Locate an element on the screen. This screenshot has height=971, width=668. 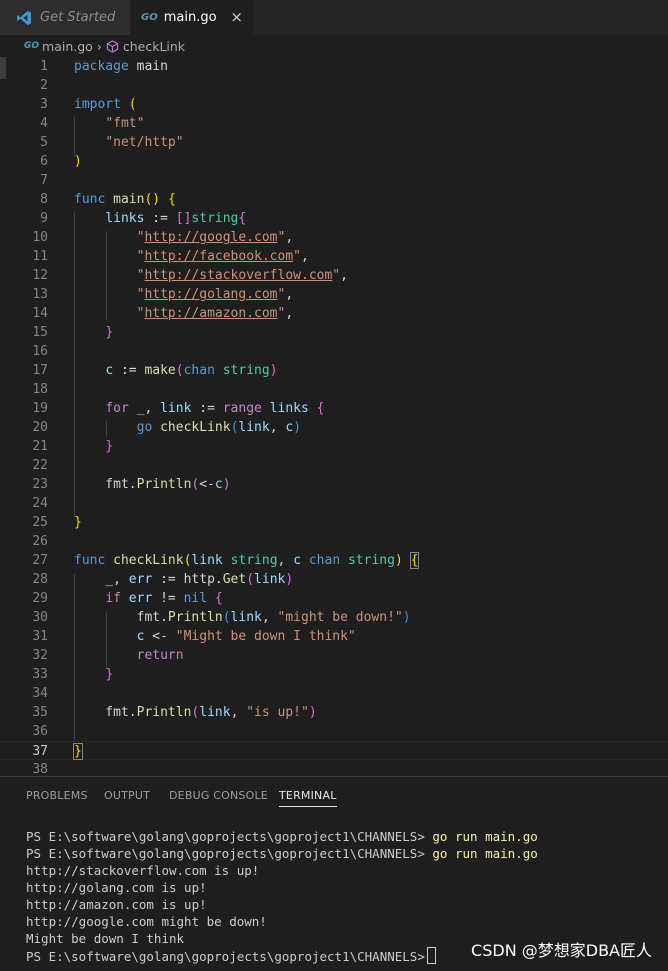
line-code: _, err := http.Get(link) is located at coordinates (184, 579).